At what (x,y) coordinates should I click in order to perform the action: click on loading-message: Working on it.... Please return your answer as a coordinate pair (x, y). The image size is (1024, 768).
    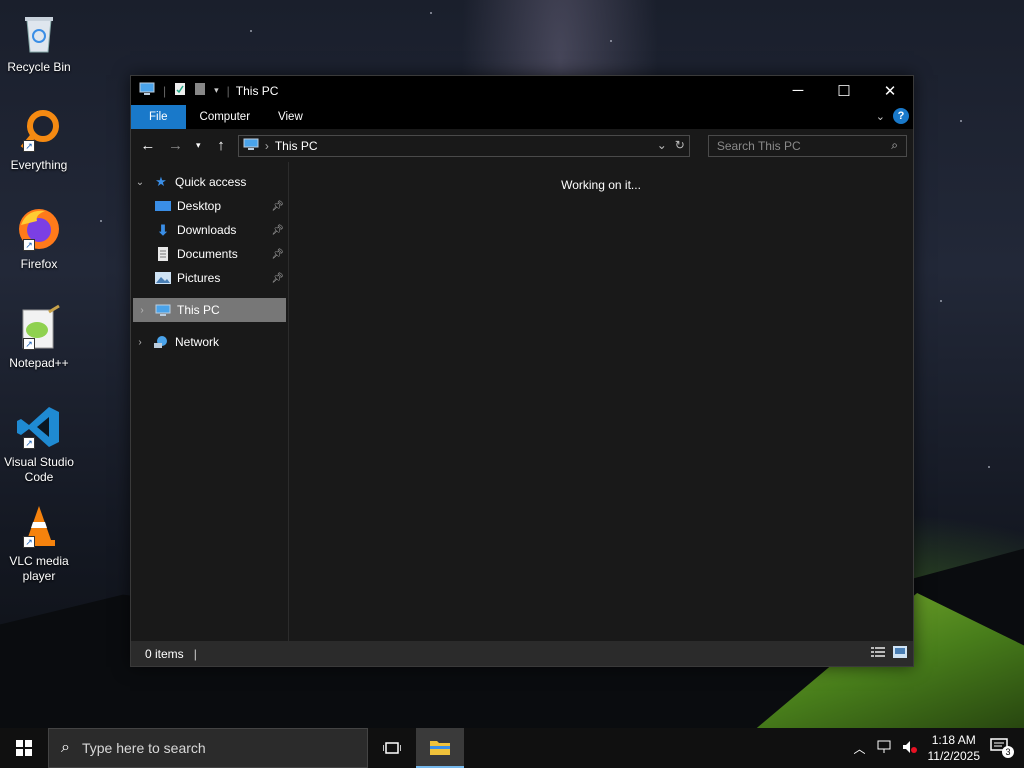
    Looking at the image, I should click on (601, 185).